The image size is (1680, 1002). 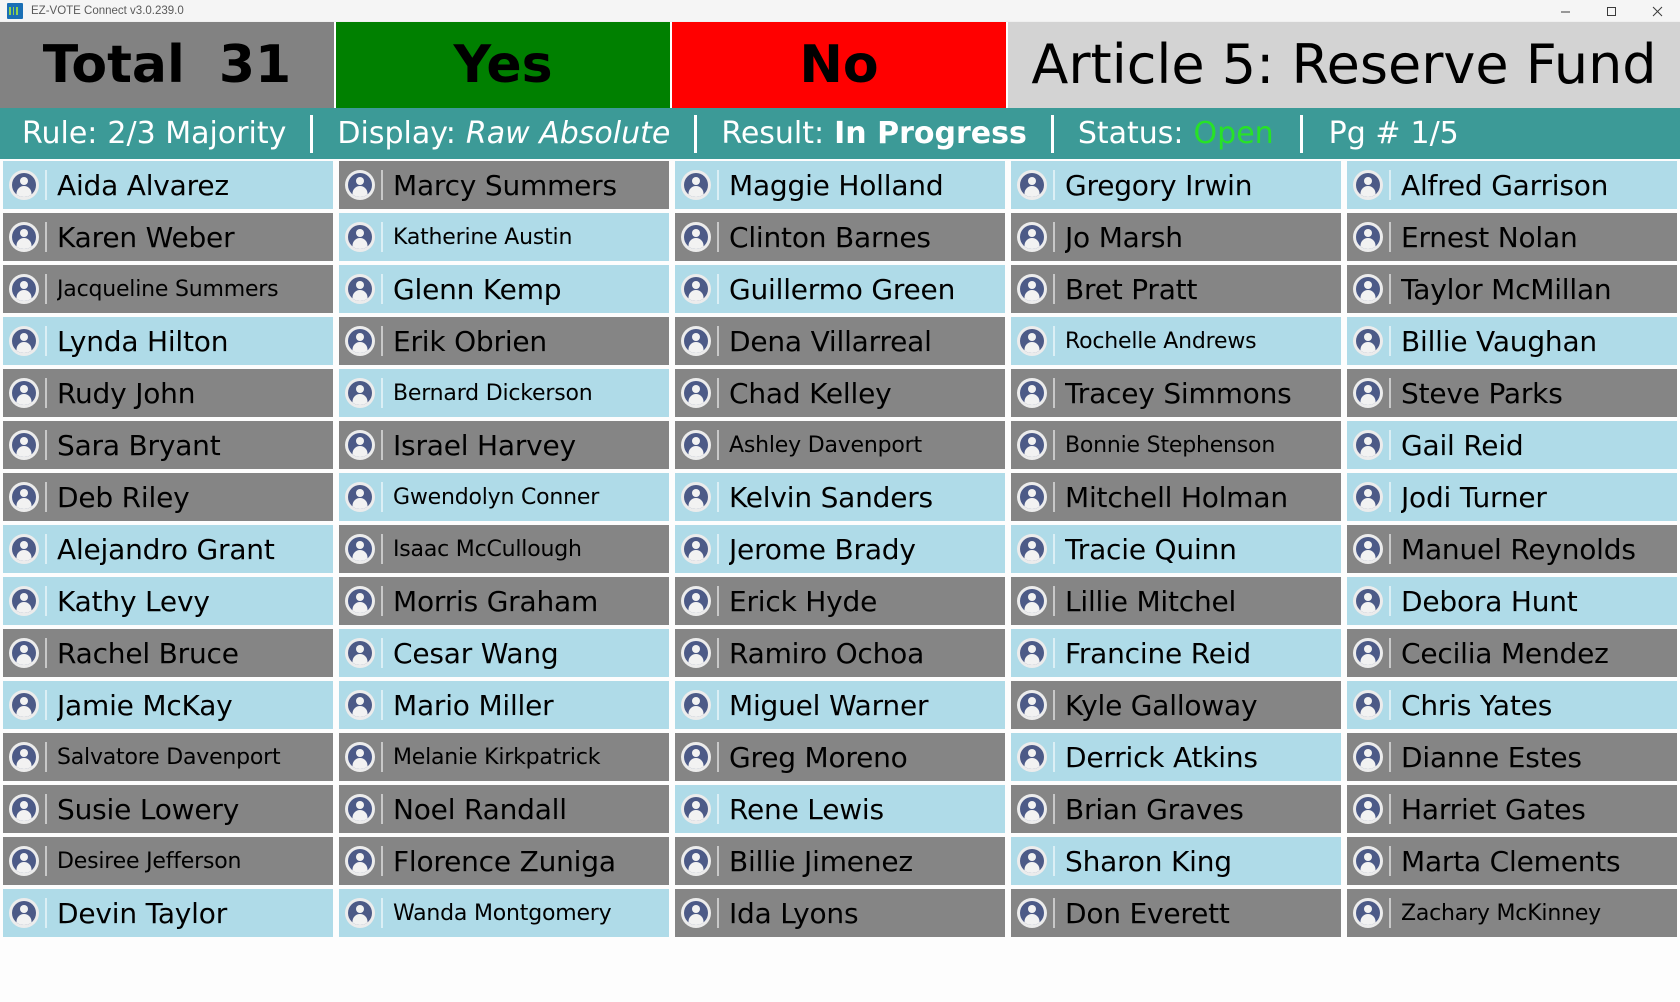 What do you see at coordinates (1233, 133) in the screenshot?
I see `status-badge: Open` at bounding box center [1233, 133].